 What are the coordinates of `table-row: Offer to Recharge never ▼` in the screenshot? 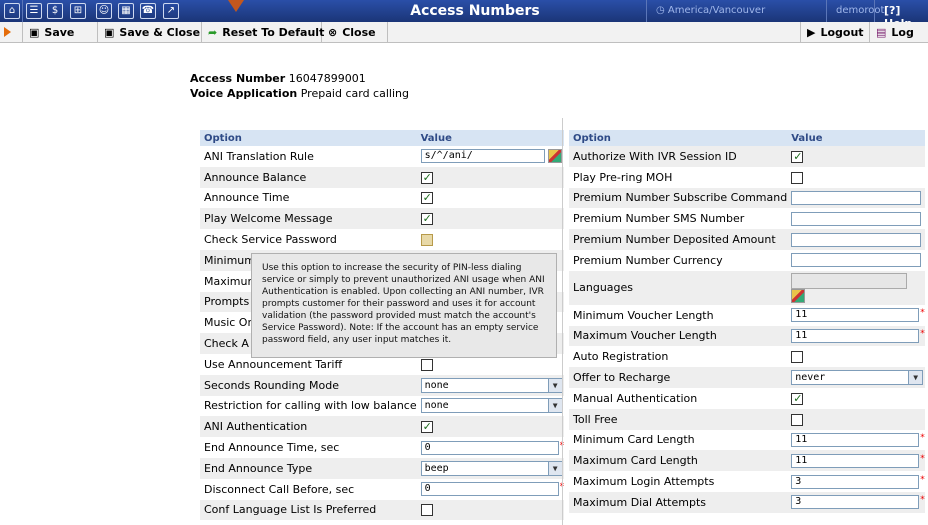 It's located at (747, 377).